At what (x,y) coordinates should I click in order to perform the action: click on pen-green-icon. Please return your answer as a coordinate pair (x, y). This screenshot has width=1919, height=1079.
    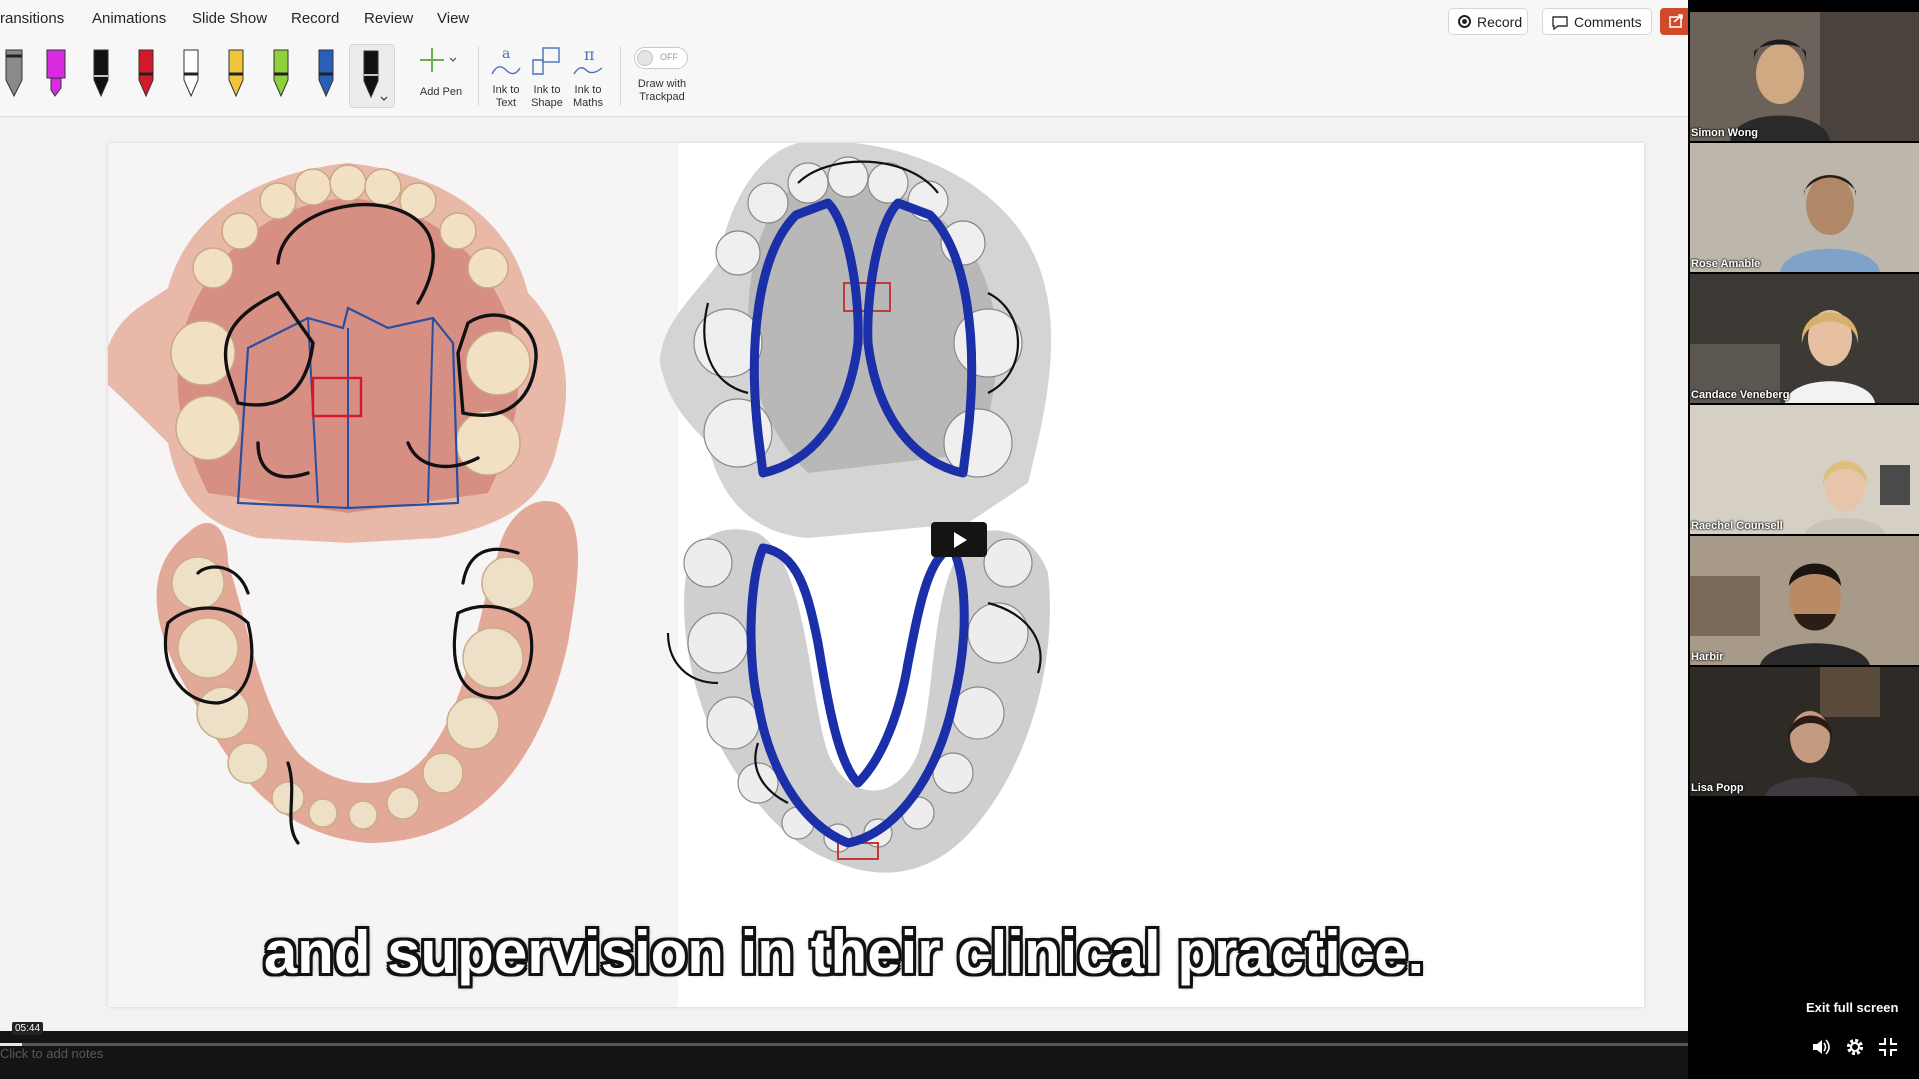
    Looking at the image, I should click on (281, 74).